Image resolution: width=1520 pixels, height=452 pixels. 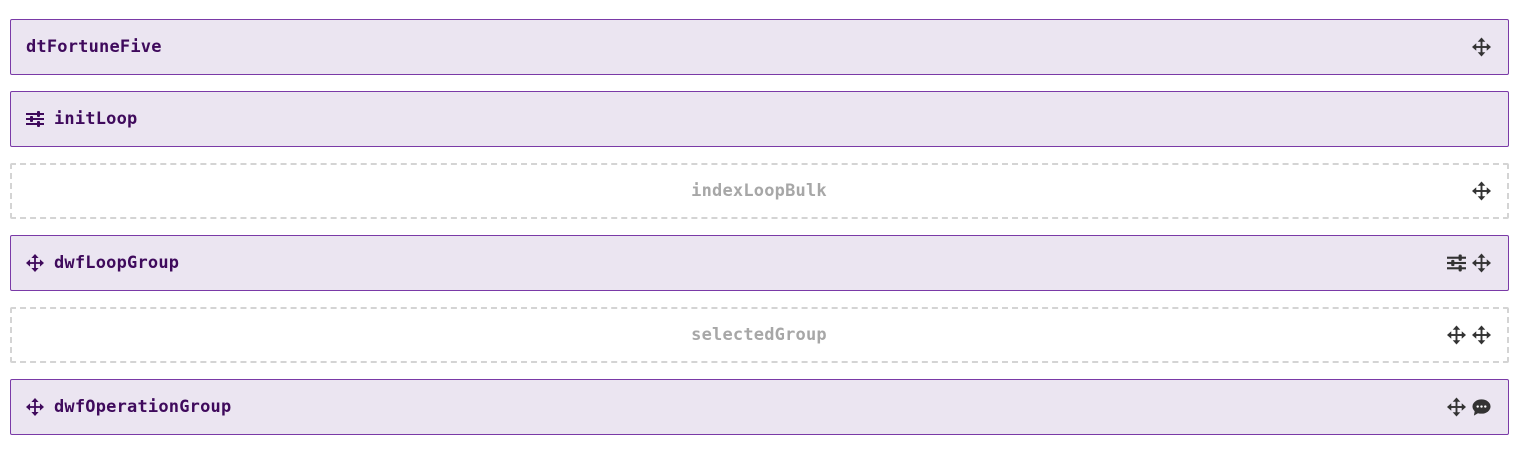 What do you see at coordinates (759, 263) in the screenshot?
I see `group-row-dwfloopgroup: dwfLoopGroup` at bounding box center [759, 263].